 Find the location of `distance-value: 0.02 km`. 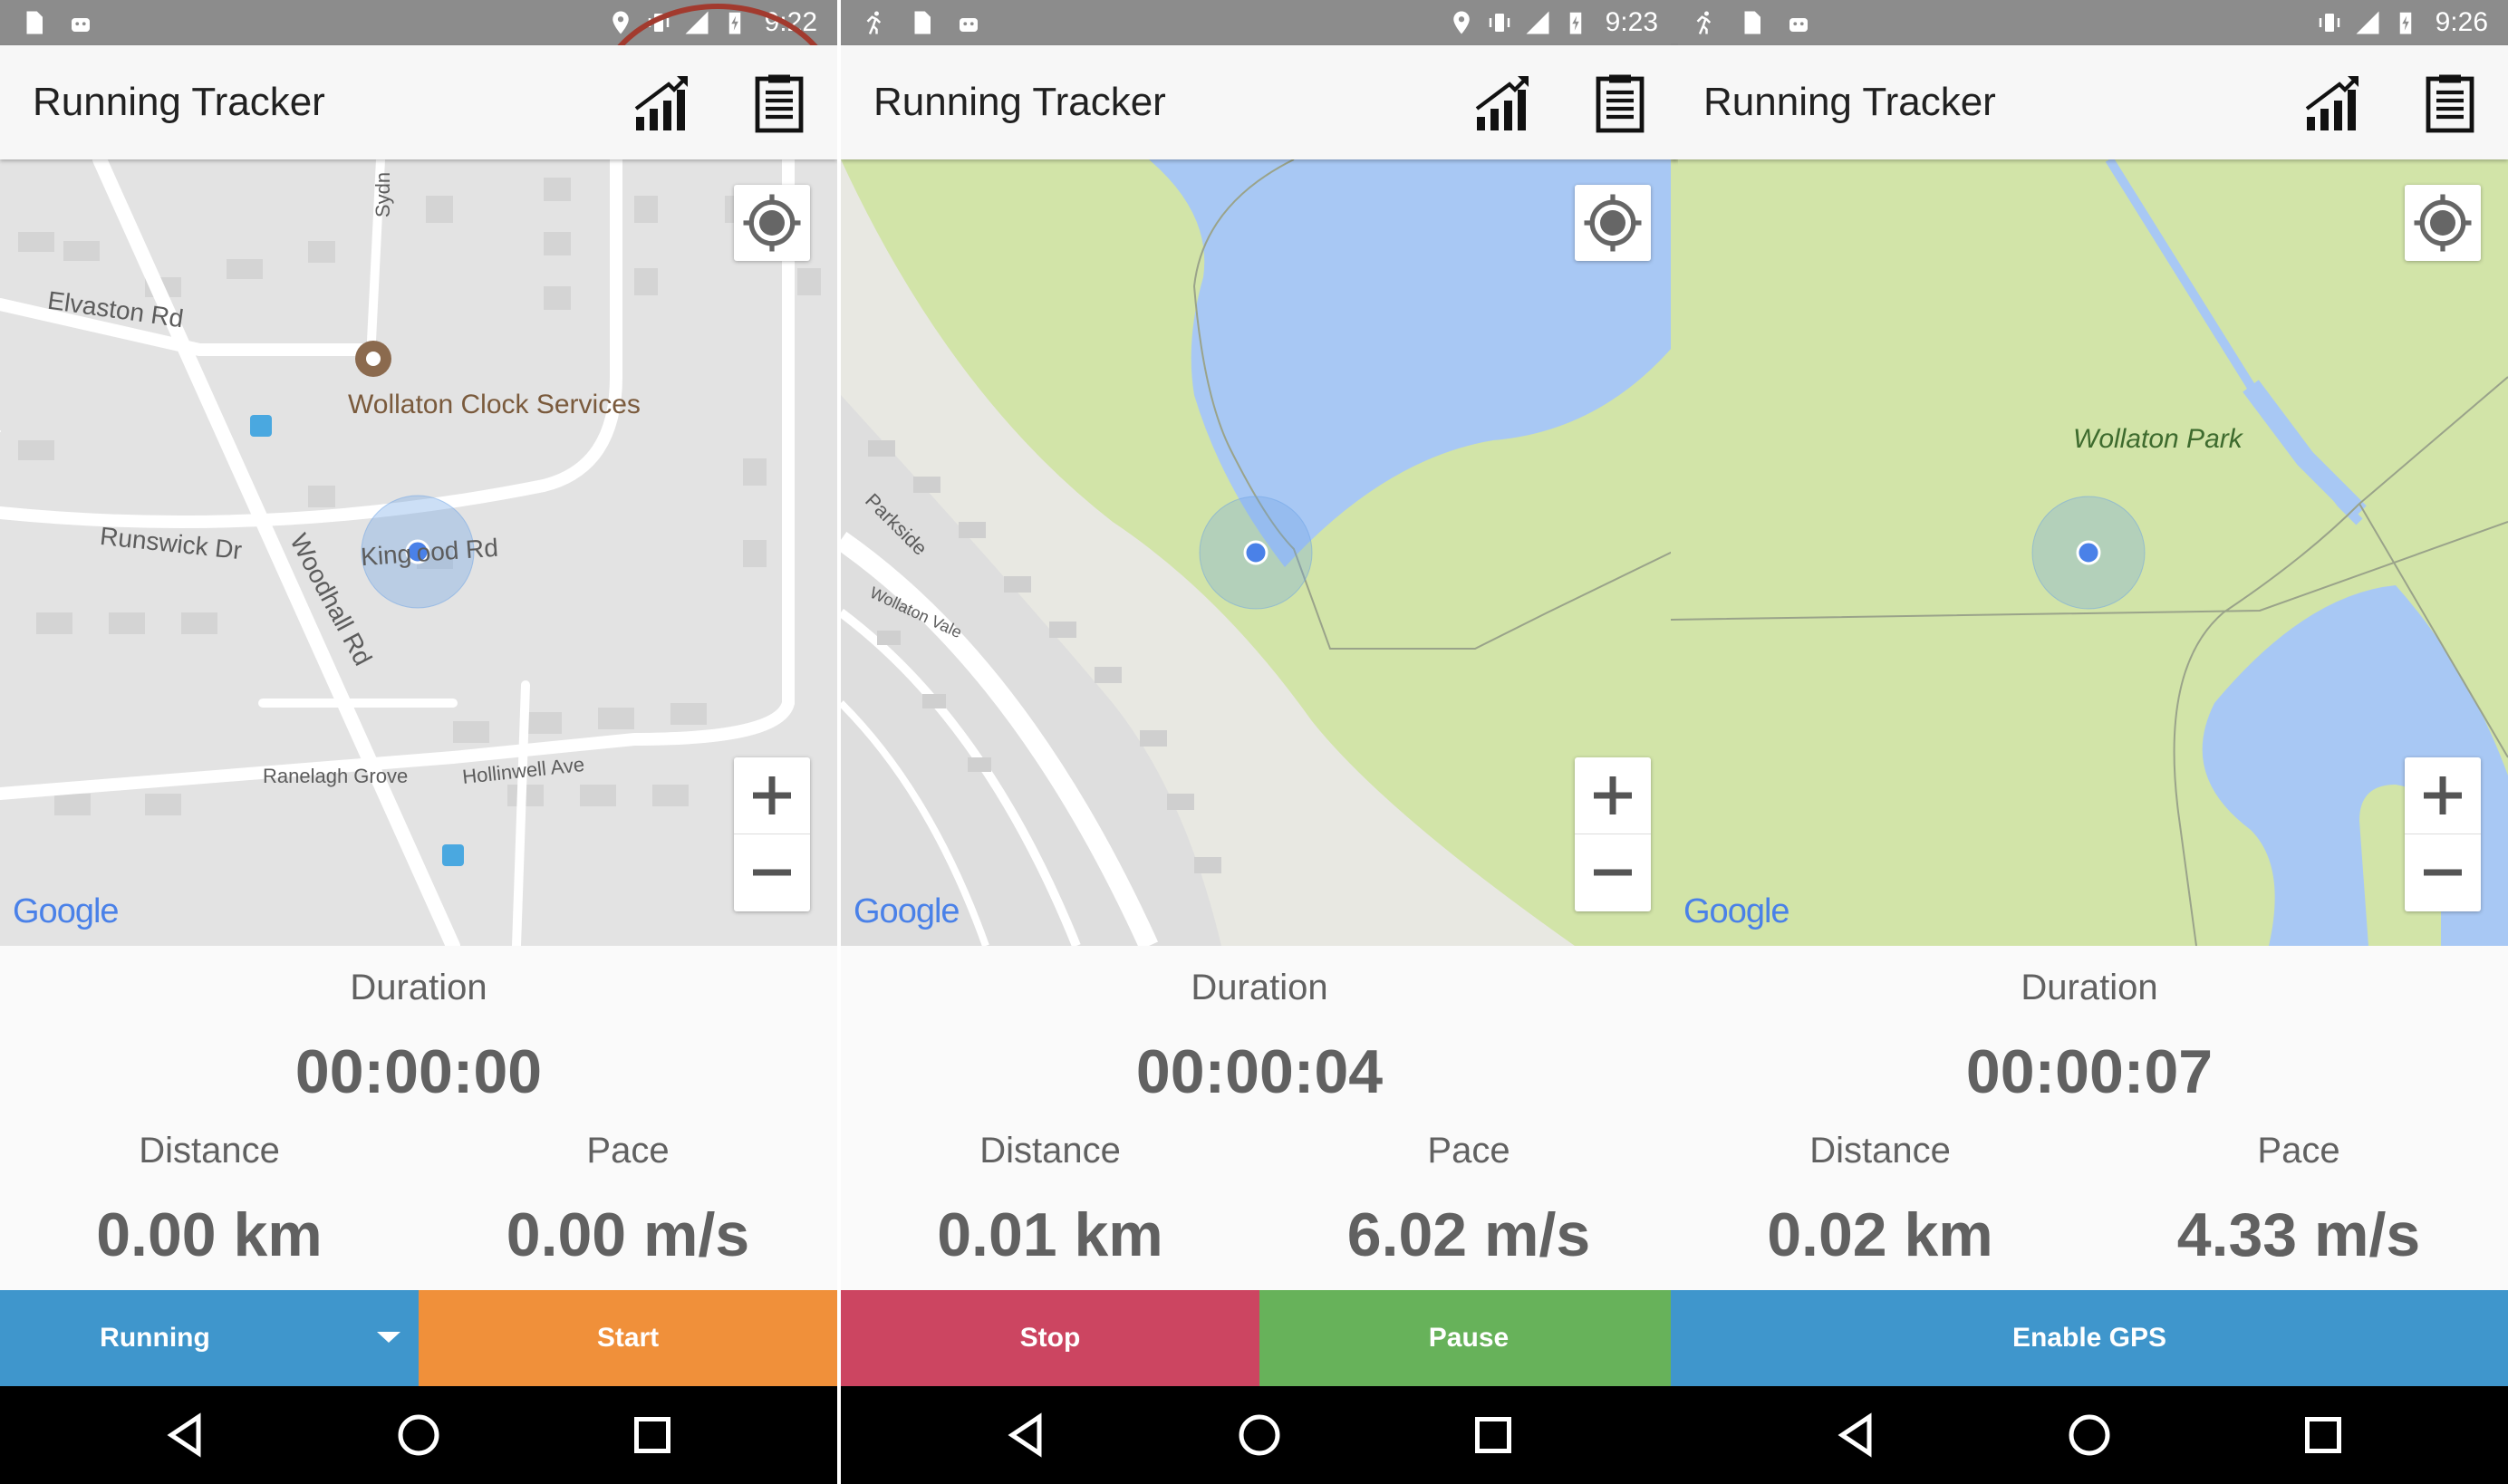

distance-value: 0.02 km is located at coordinates (1880, 1234).